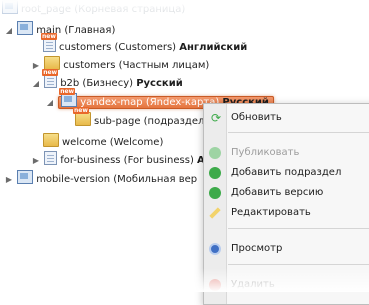  Describe the element at coordinates (150, 102) in the screenshot. I see `tree-item-label: yandex-map (Яndex-карта)` at that location.